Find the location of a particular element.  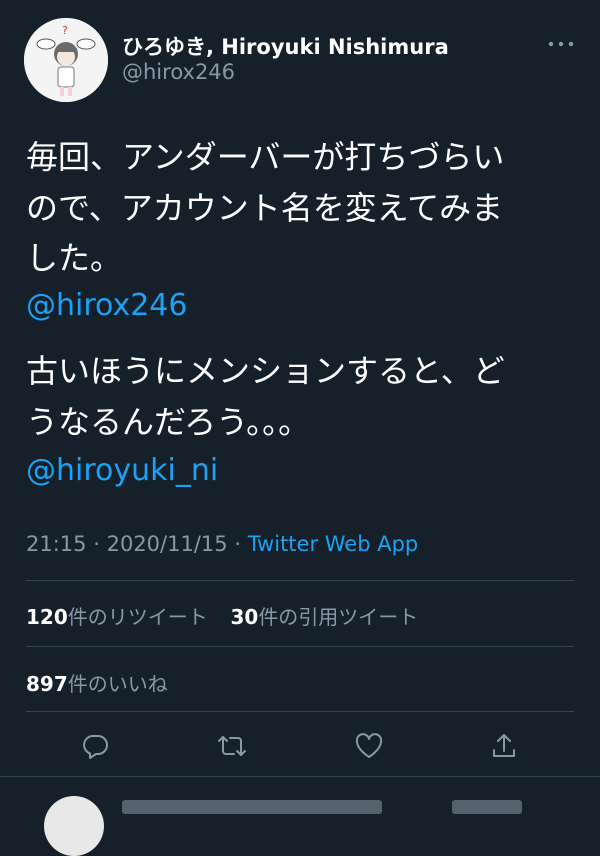

next-tweet-preview is located at coordinates (300, 821).